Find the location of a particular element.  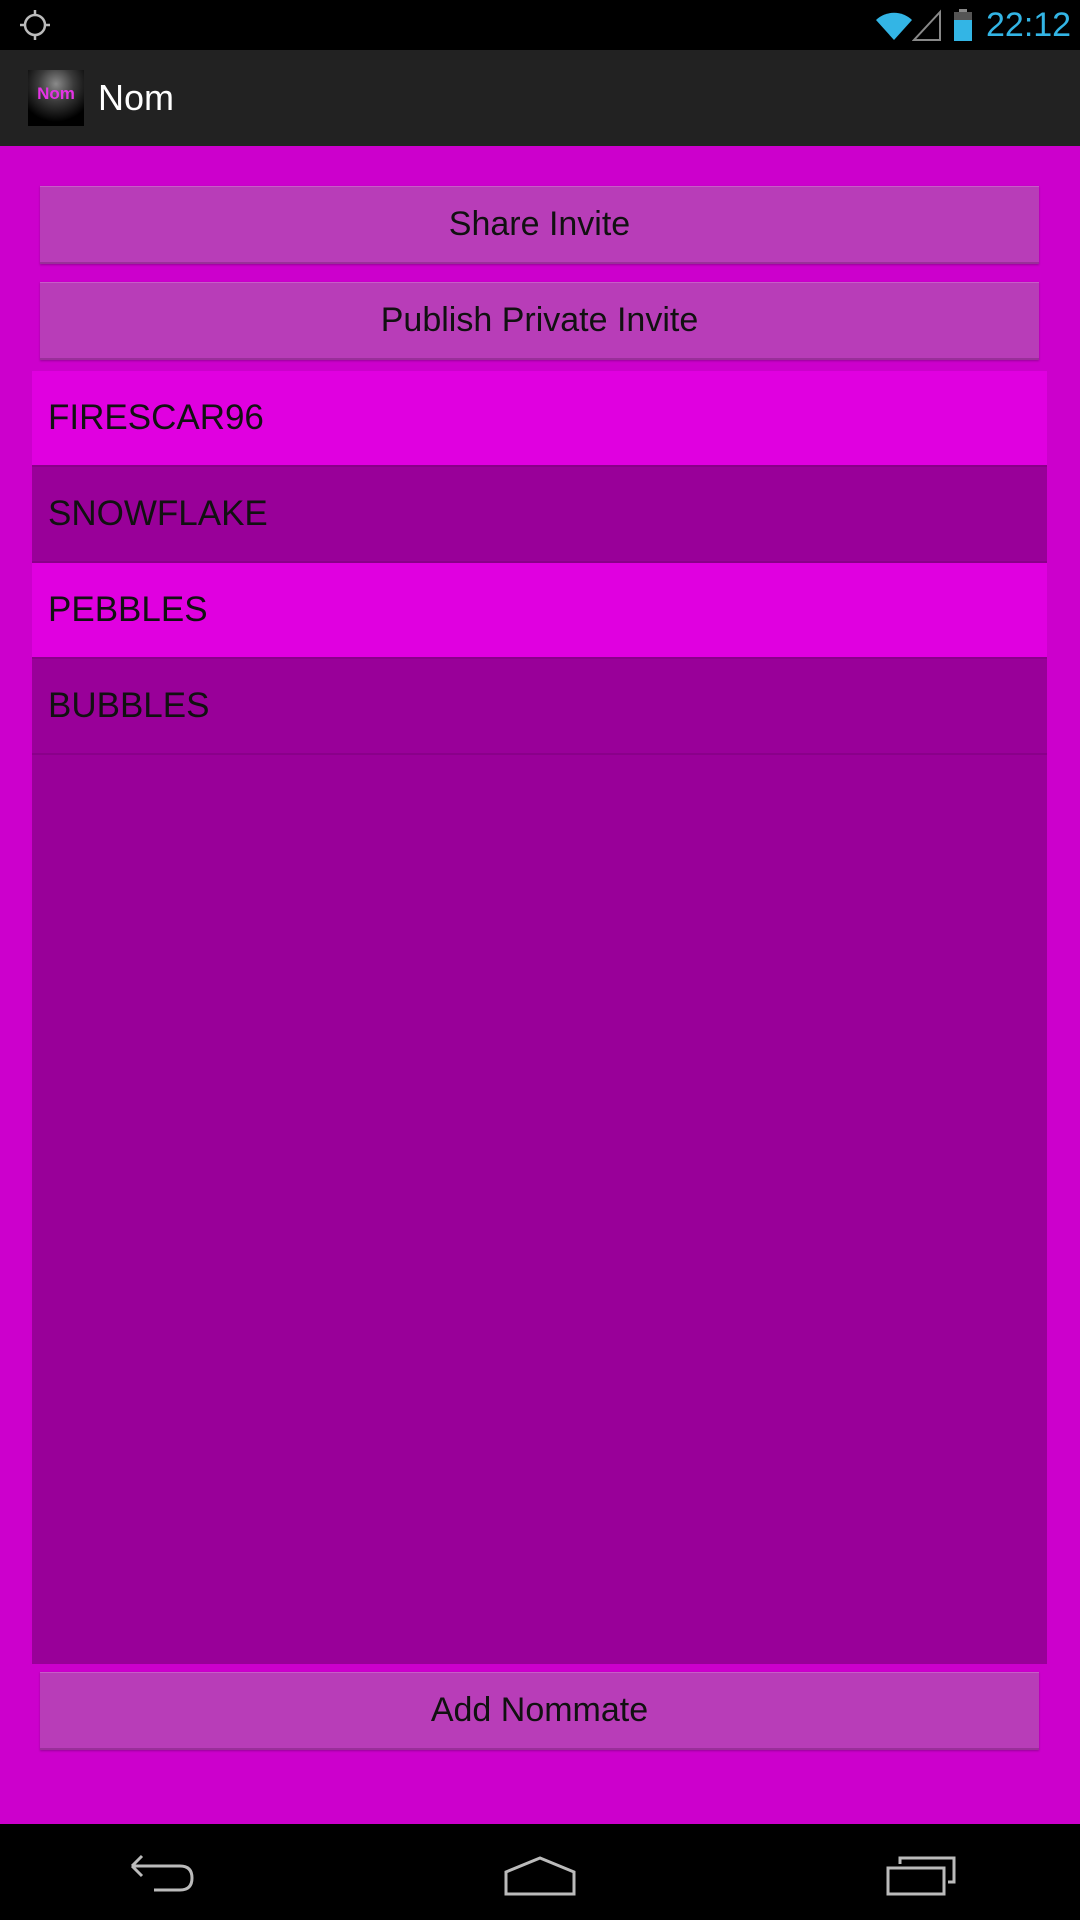

signal-icon is located at coordinates (926, 25).